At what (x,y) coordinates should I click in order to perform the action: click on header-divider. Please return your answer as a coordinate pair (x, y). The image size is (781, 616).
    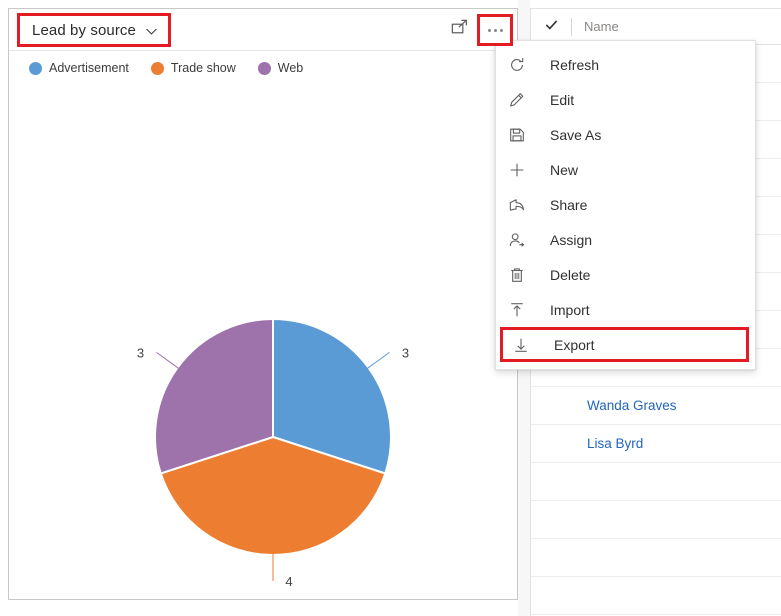
    Looking at the image, I should click on (263, 50).